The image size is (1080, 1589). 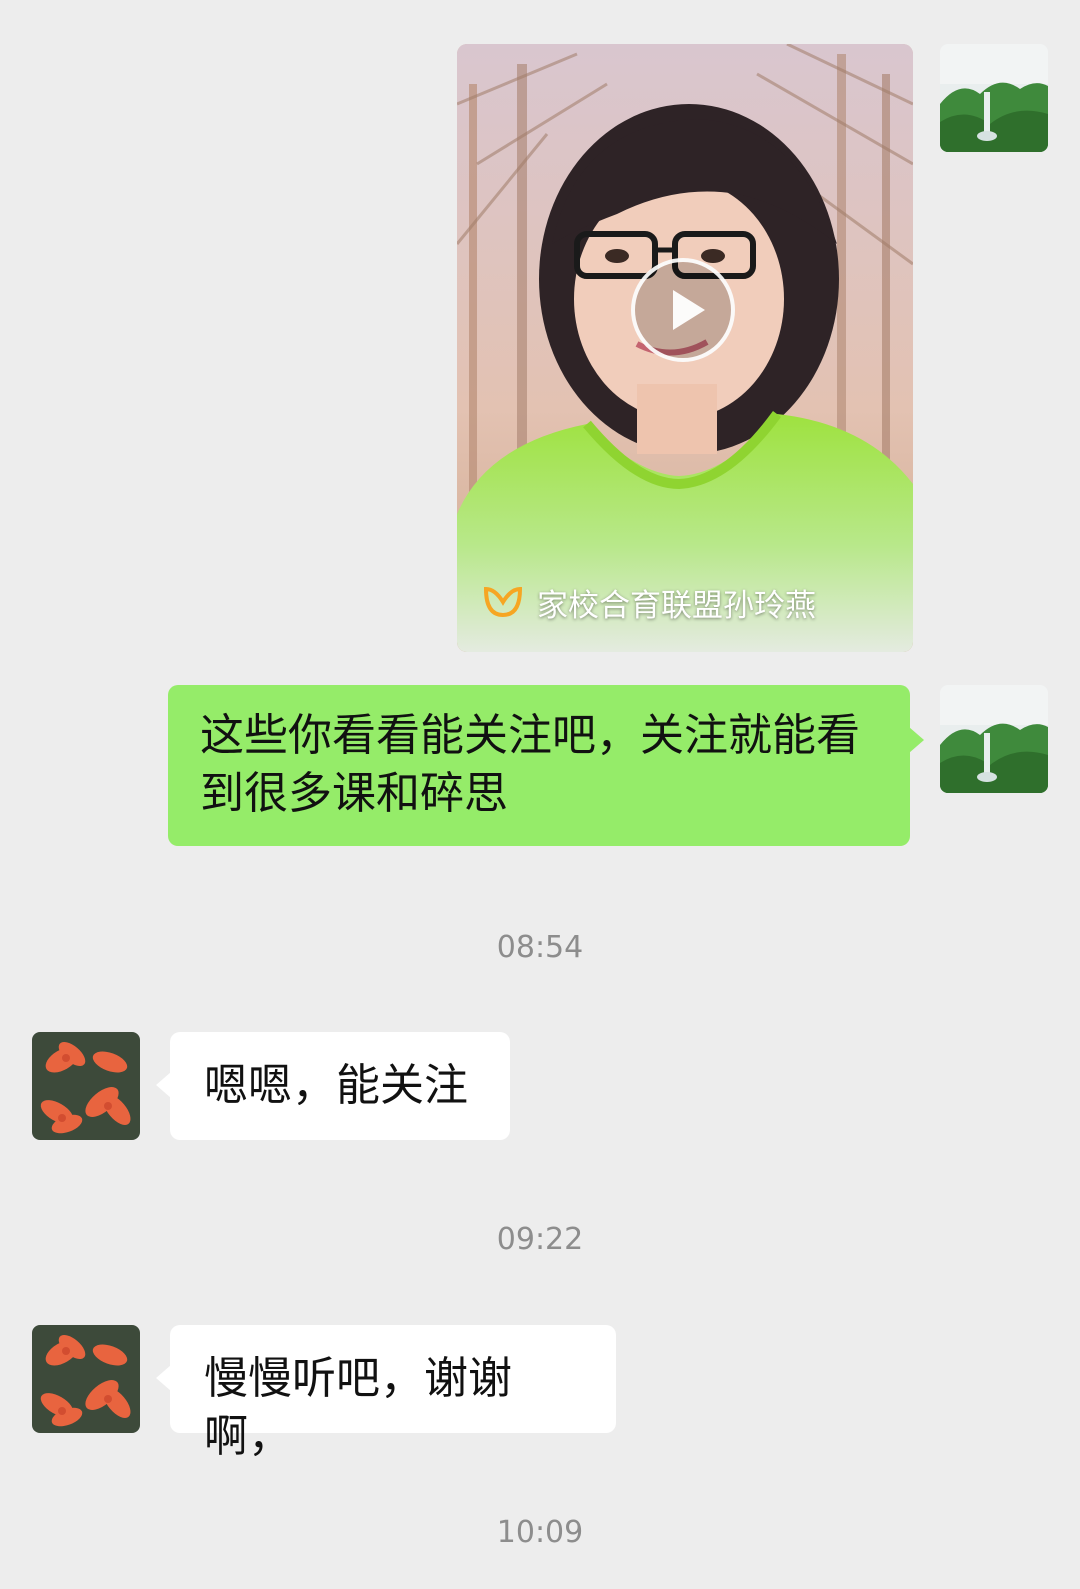 What do you see at coordinates (546, 765) in the screenshot?
I see `my-message-bubble: 这些你看看能关注吧，关注就能看 到很多课和碎思` at bounding box center [546, 765].